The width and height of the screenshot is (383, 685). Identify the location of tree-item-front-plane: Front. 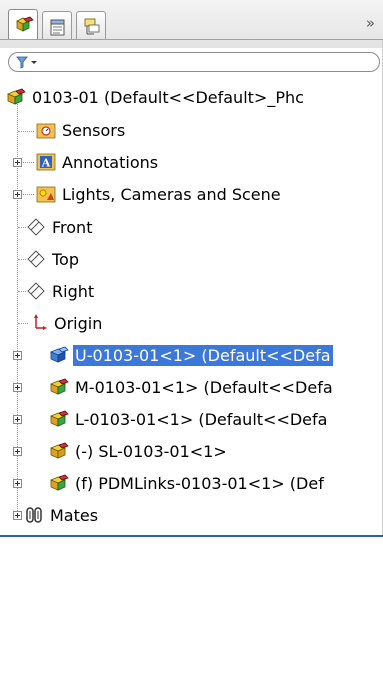
(60, 227).